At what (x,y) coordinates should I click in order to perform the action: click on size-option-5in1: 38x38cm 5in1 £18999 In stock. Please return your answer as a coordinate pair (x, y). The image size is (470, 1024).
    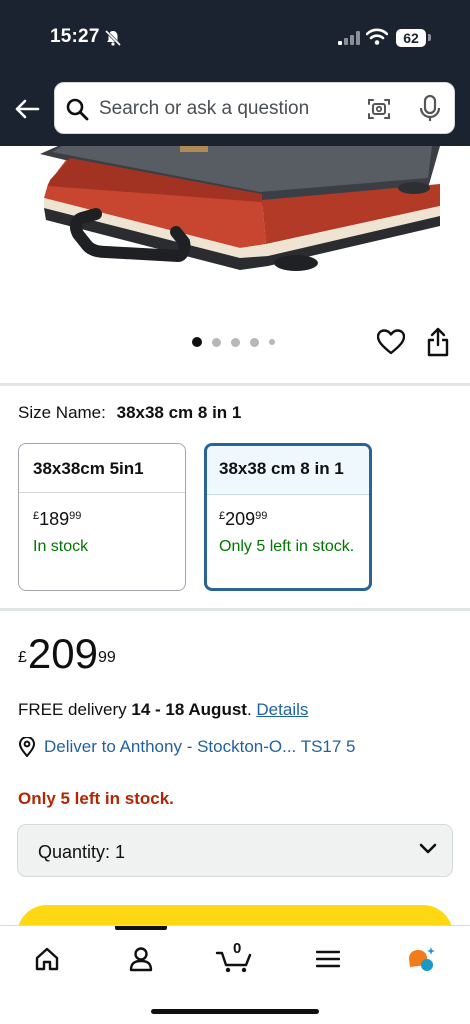
    Looking at the image, I should click on (102, 517).